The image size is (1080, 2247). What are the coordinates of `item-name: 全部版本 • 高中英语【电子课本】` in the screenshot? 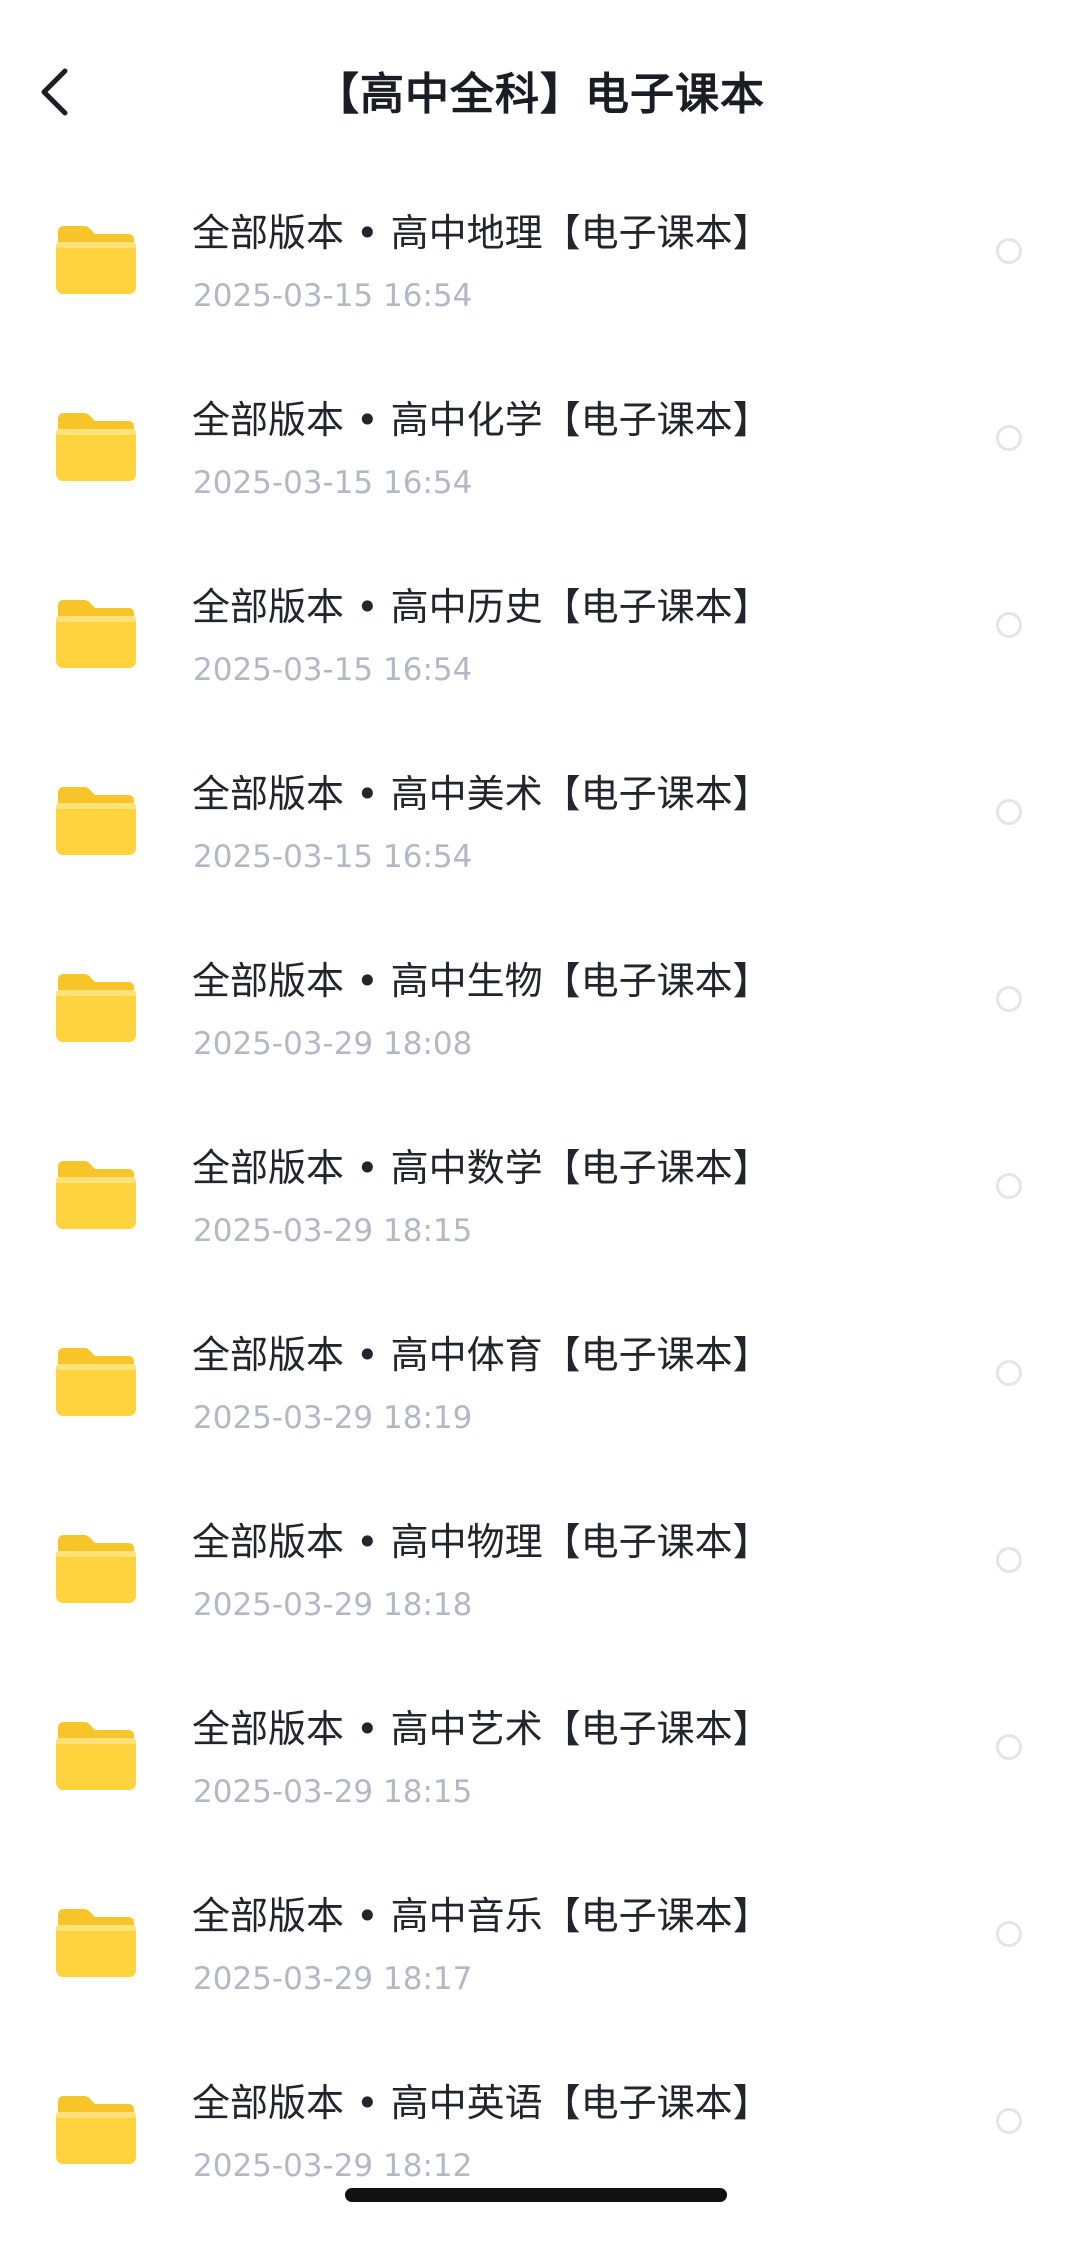 It's located at (481, 2103).